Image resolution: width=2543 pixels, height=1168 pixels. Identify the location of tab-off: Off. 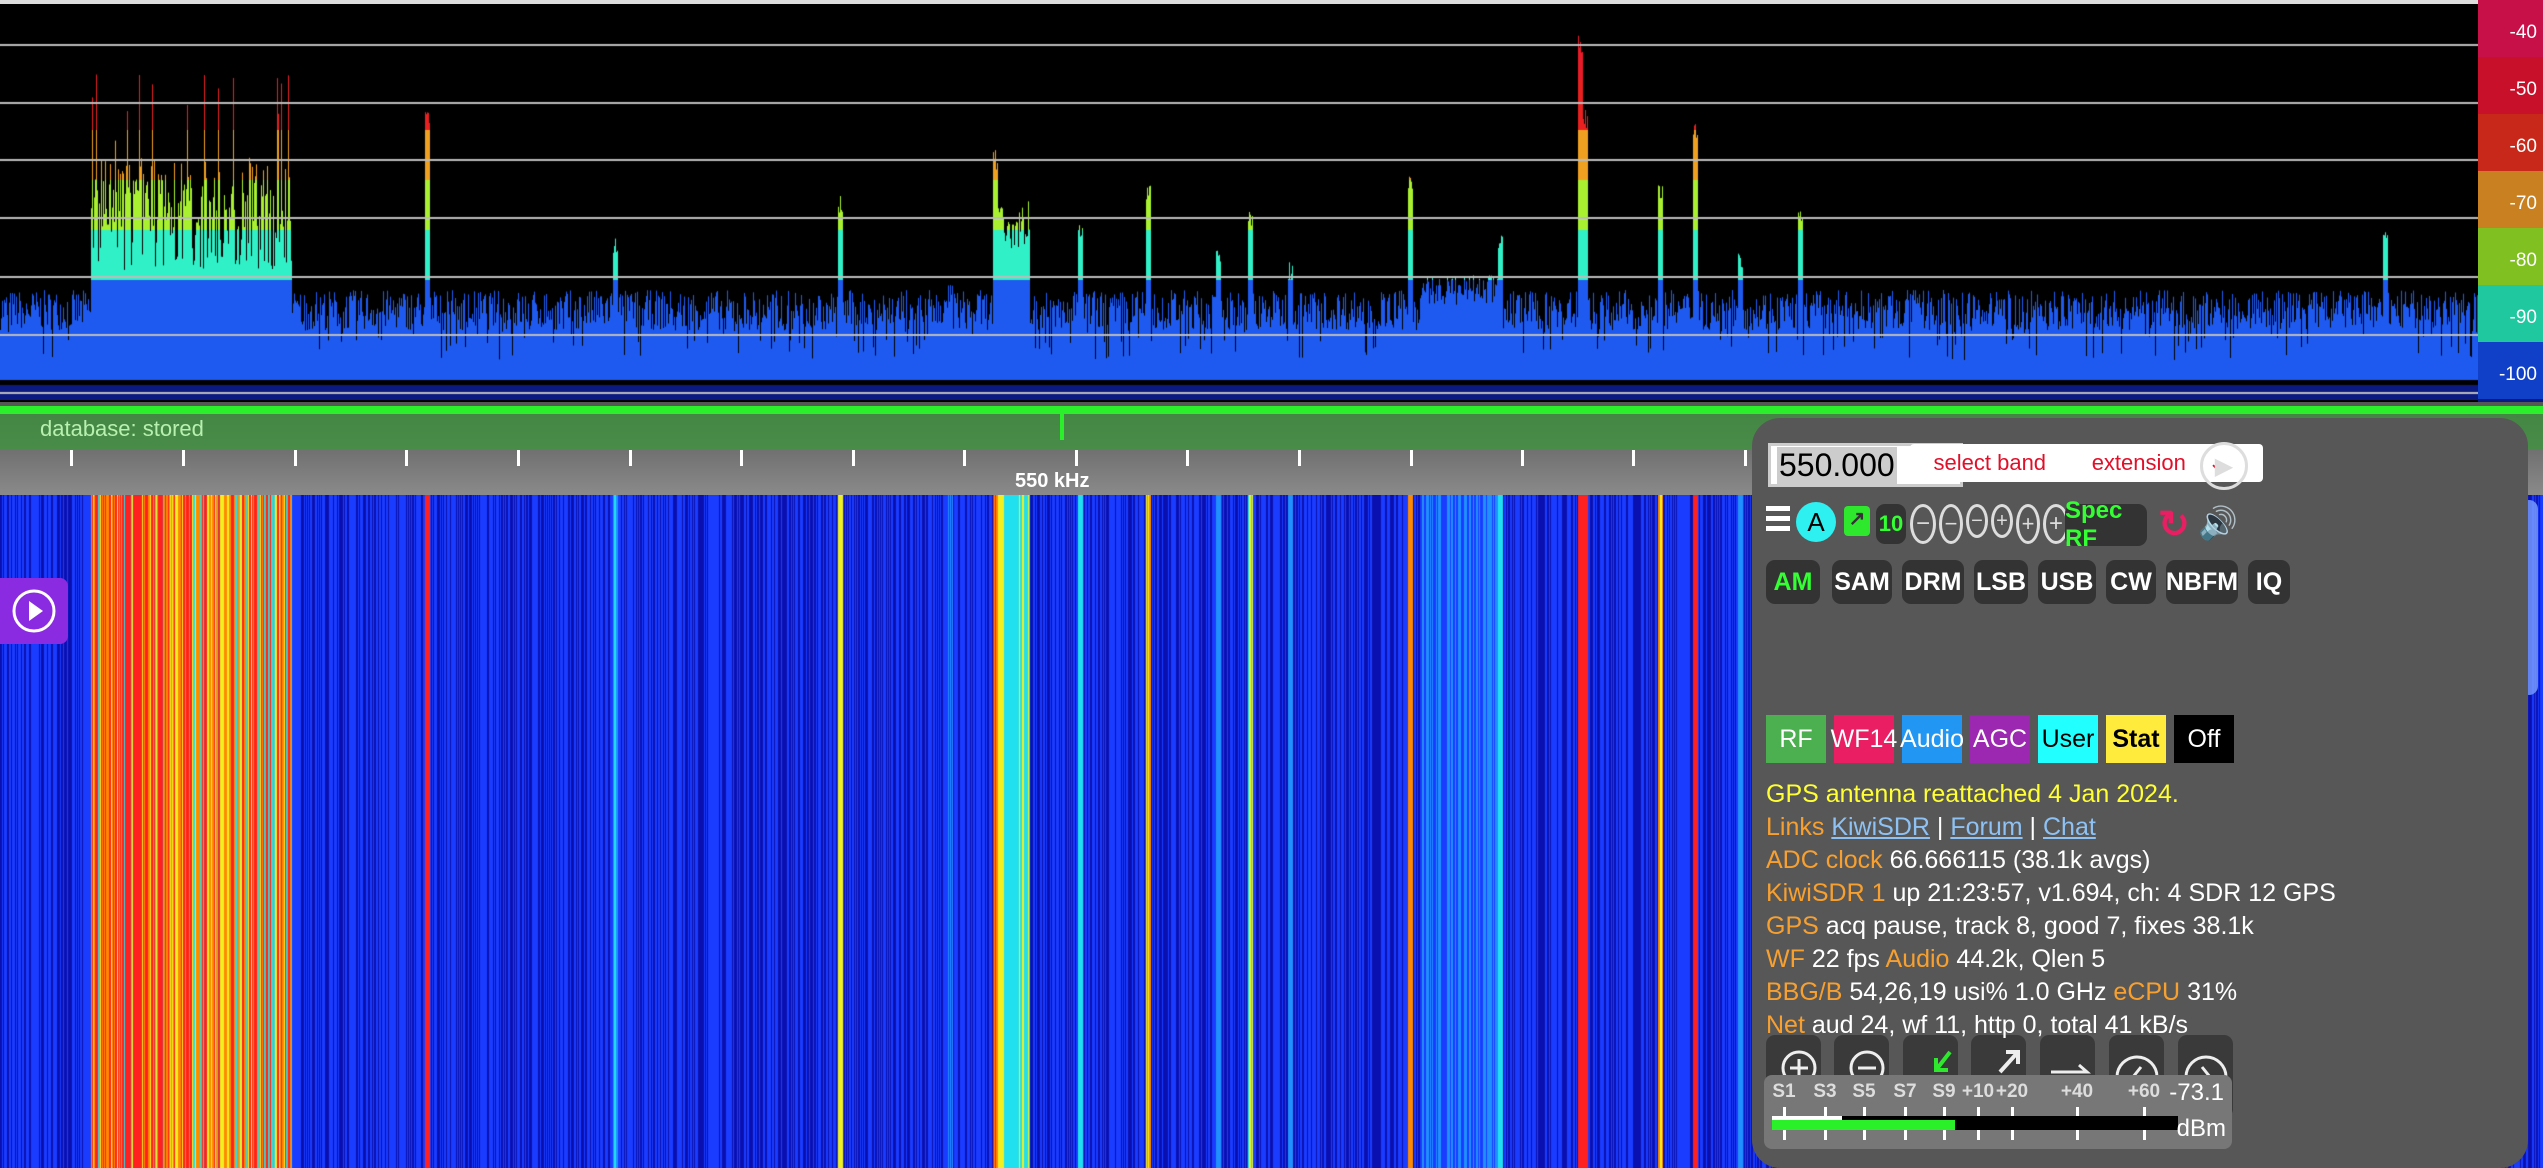
(2204, 739).